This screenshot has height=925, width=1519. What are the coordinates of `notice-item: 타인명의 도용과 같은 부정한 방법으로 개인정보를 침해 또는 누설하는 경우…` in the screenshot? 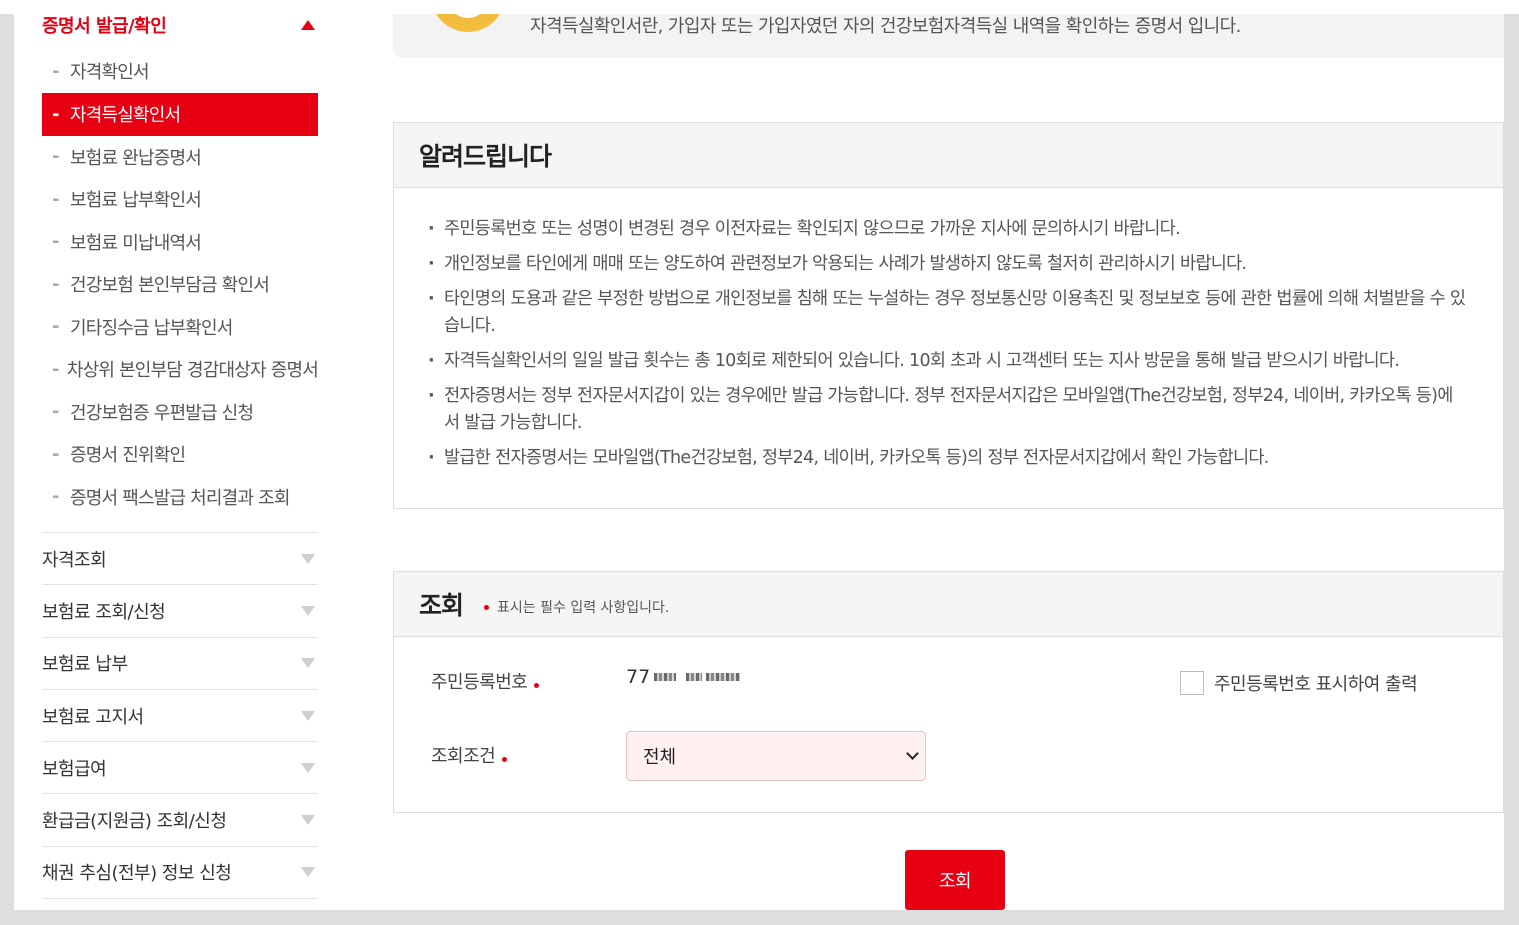 It's located at (947, 313).